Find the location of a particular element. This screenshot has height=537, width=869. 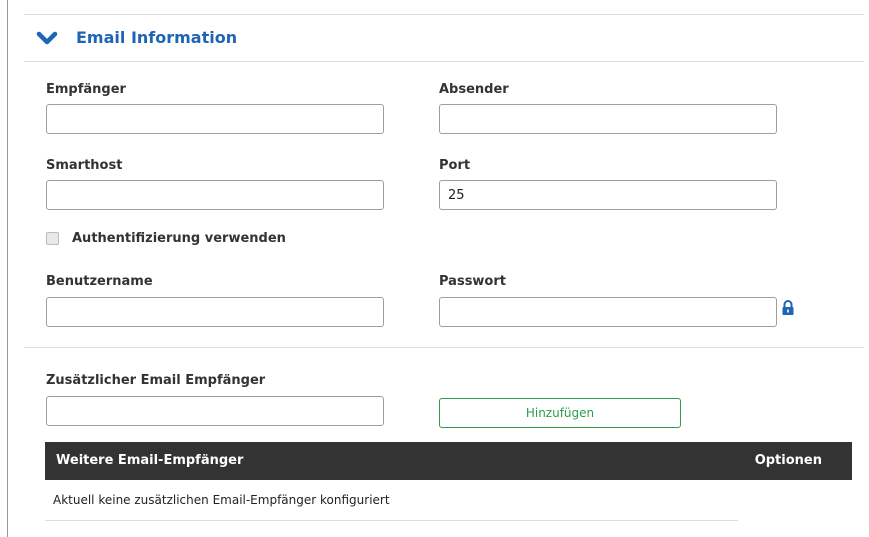

section-header: Email Information is located at coordinates (444, 38).